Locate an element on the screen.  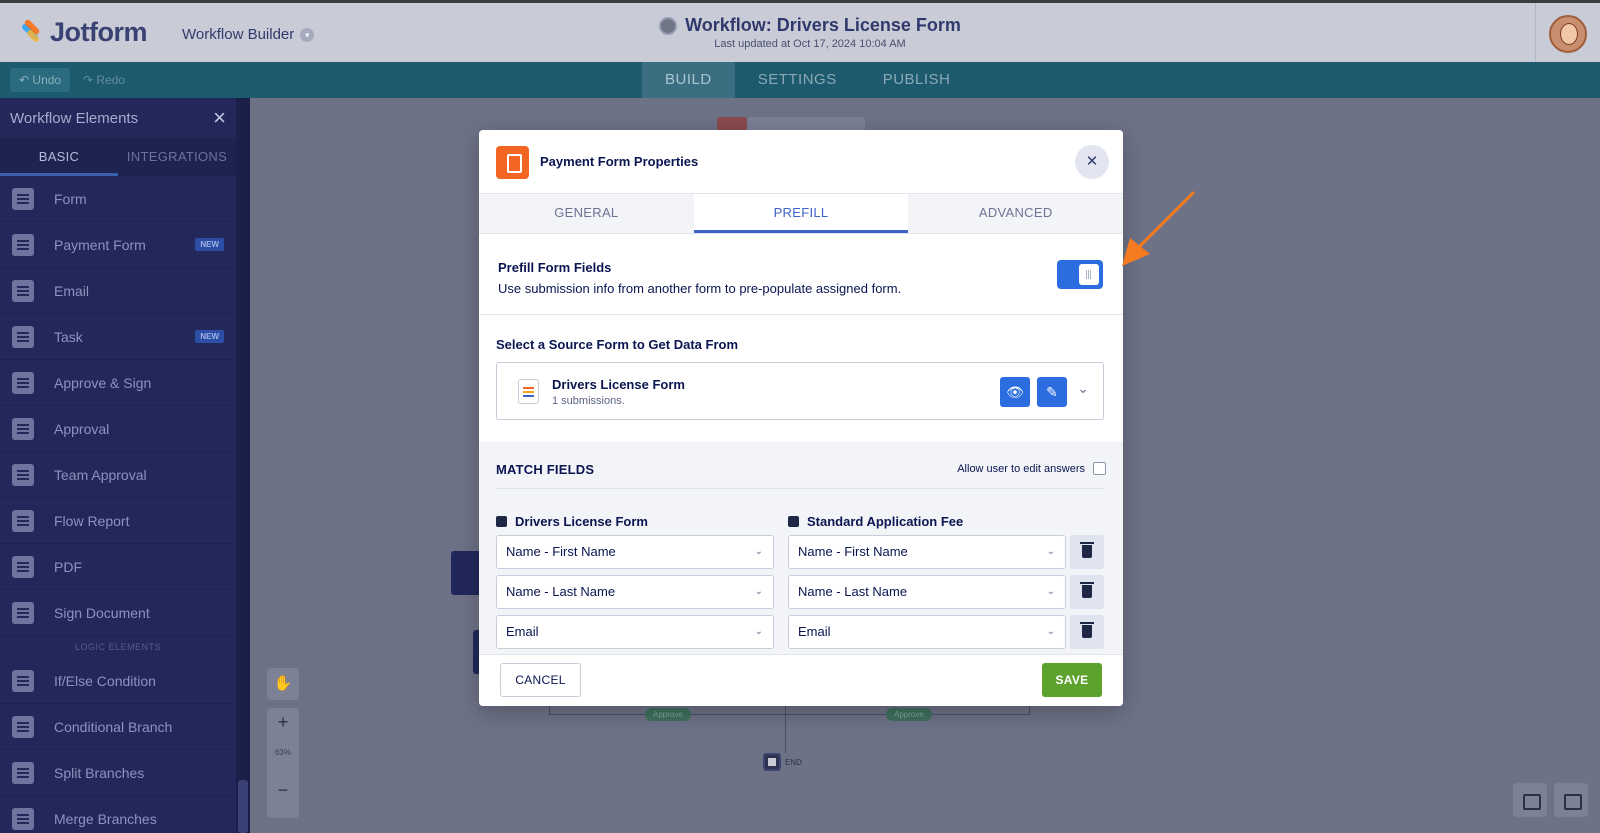
tab-advanced: ADVANCED is located at coordinates (1015, 213).